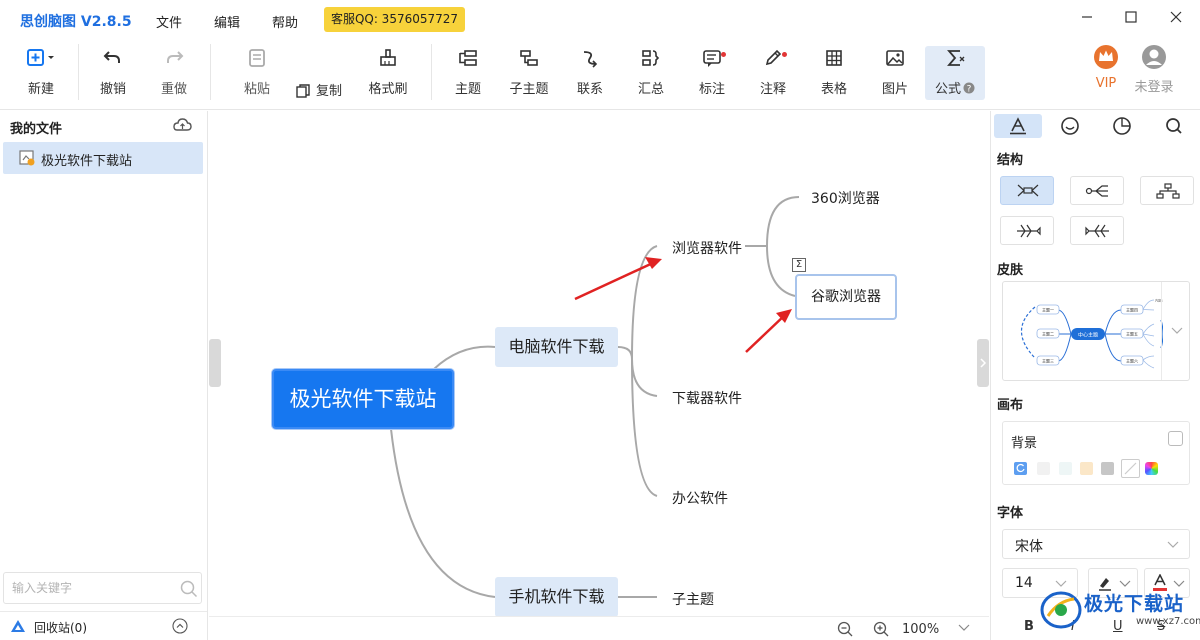  What do you see at coordinates (920, 629) in the screenshot?
I see `zoom-level: 100%` at bounding box center [920, 629].